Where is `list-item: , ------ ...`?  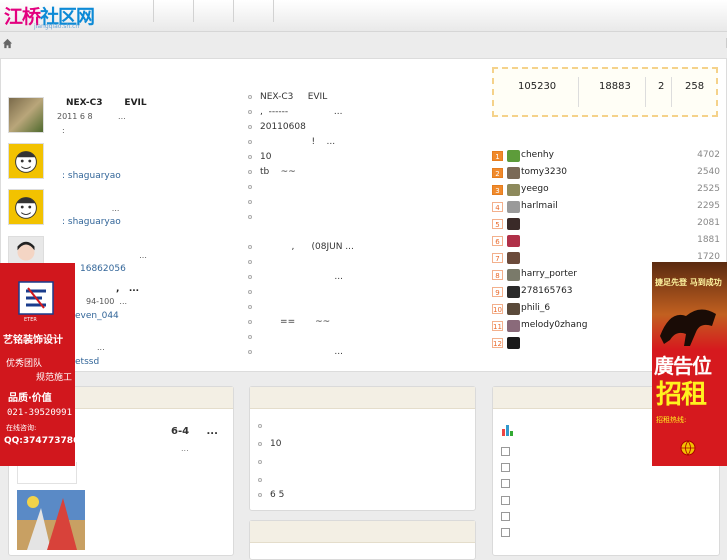 list-item: , ------ ... is located at coordinates (363, 114).